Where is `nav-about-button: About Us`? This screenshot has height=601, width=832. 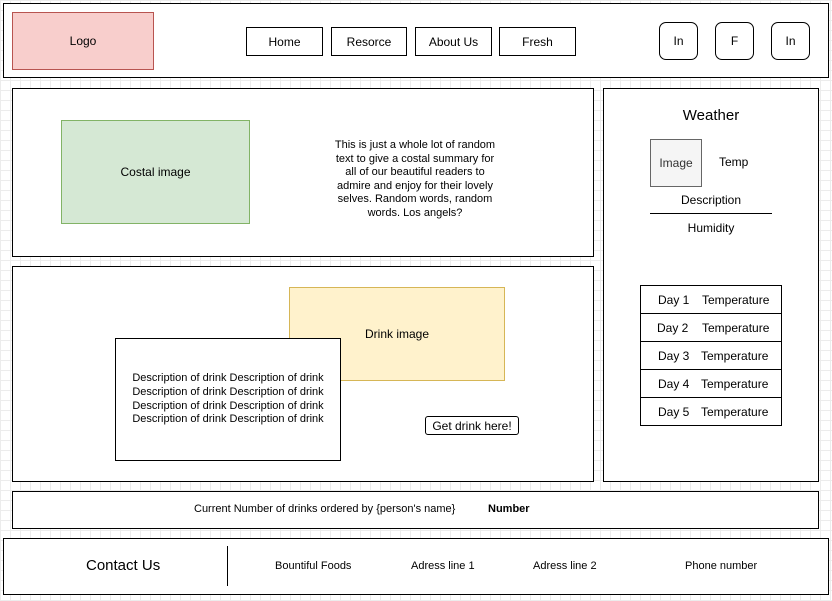 nav-about-button: About Us is located at coordinates (453, 41).